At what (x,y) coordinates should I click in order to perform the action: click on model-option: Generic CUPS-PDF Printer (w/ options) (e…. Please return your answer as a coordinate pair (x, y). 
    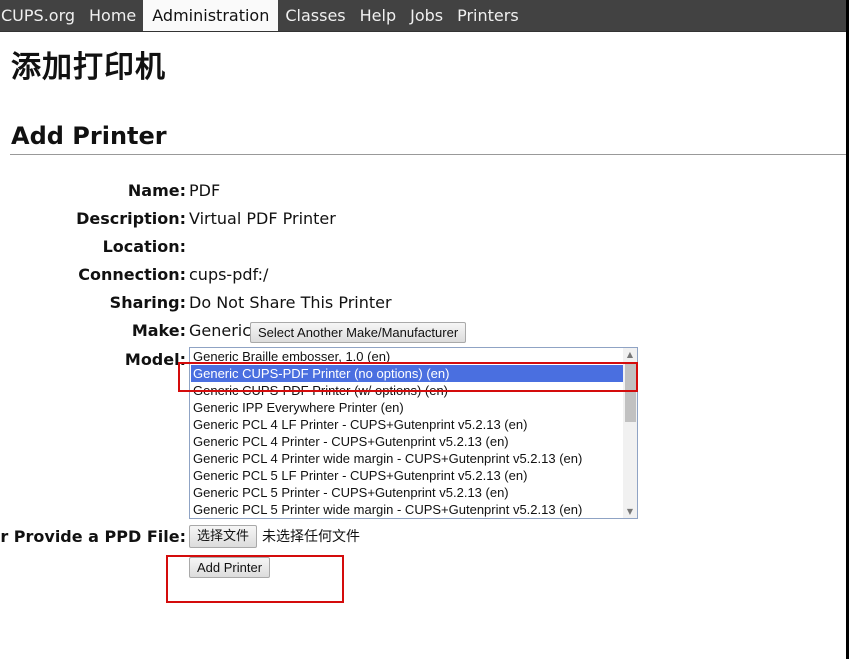
    Looking at the image, I should click on (407, 390).